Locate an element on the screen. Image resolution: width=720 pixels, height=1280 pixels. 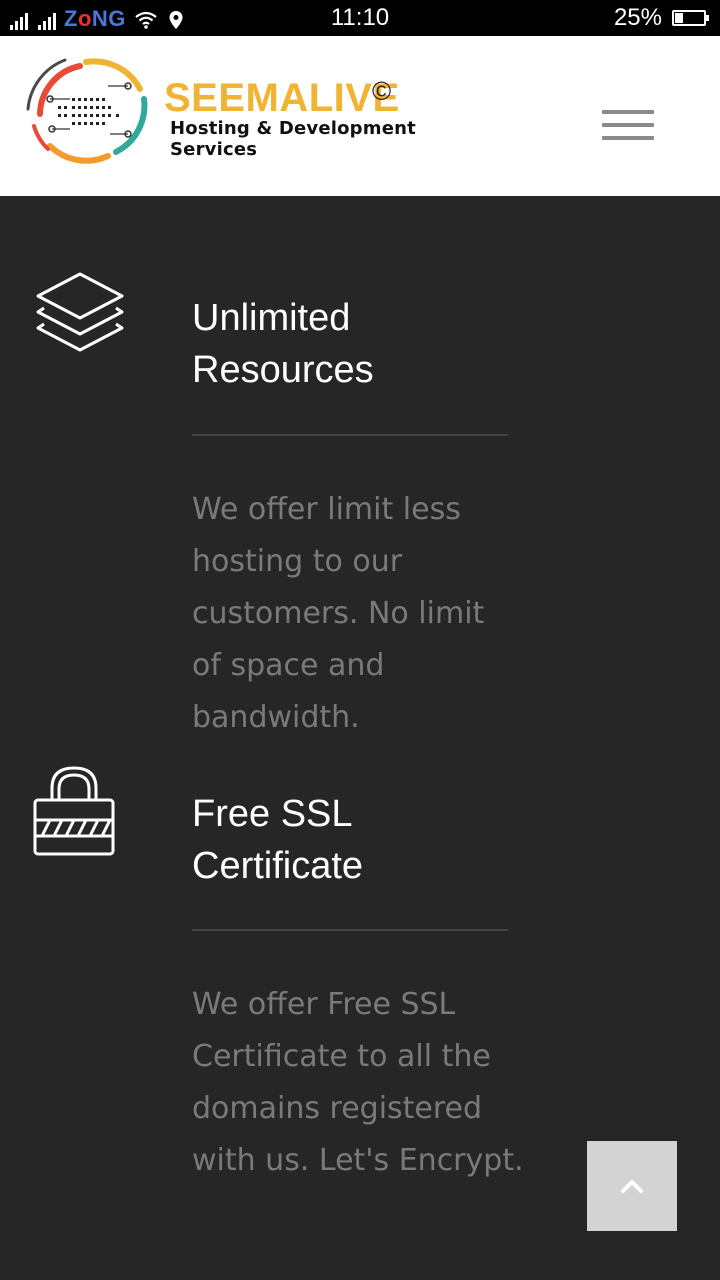
back-to-top-button is located at coordinates (632, 1186).